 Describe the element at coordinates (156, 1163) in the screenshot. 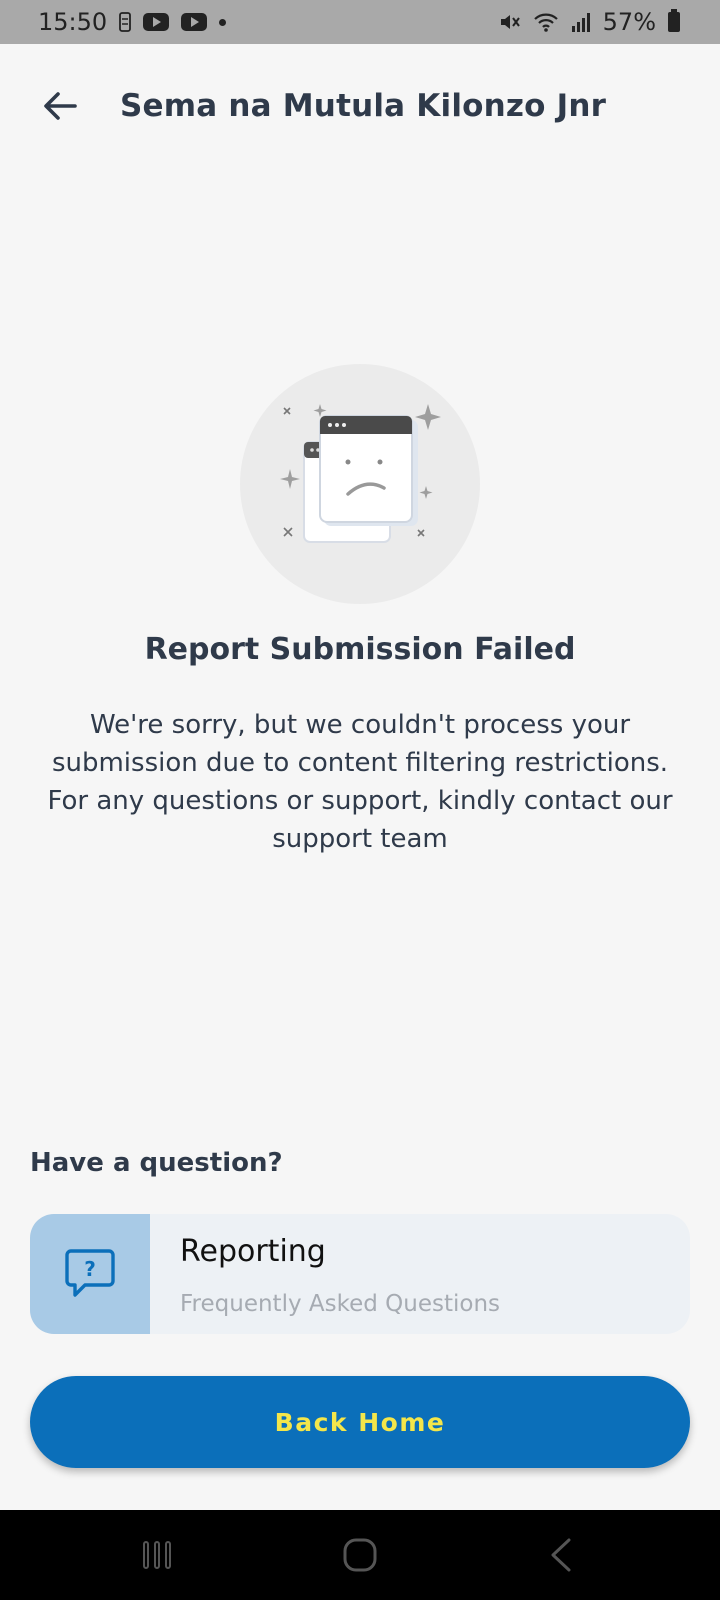

I see `help-label: Have a question?` at that location.